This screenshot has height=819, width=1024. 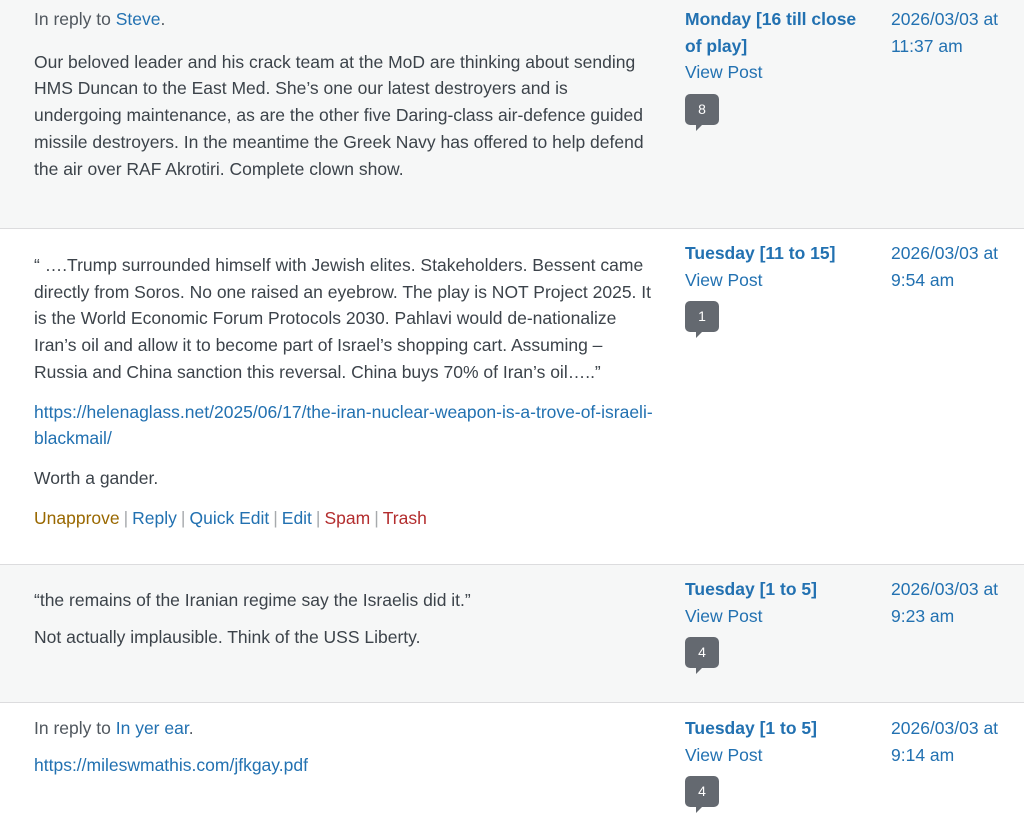 I want to click on comment-date: 2026/03/03 at 11:37 am, so click(x=956, y=32).